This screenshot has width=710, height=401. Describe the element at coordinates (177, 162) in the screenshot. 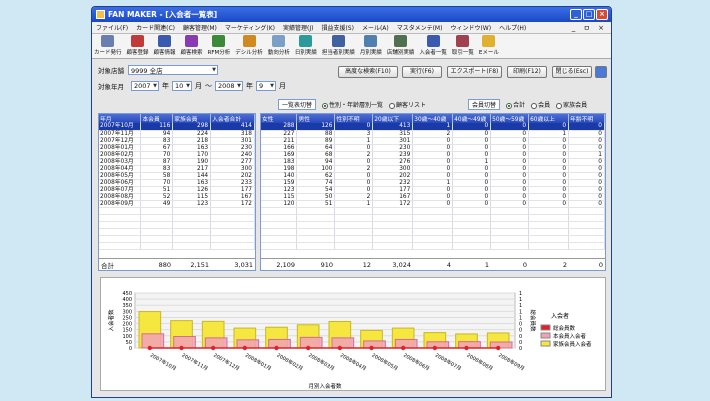

I see `table-row: 2008年03月 87 190 277` at that location.